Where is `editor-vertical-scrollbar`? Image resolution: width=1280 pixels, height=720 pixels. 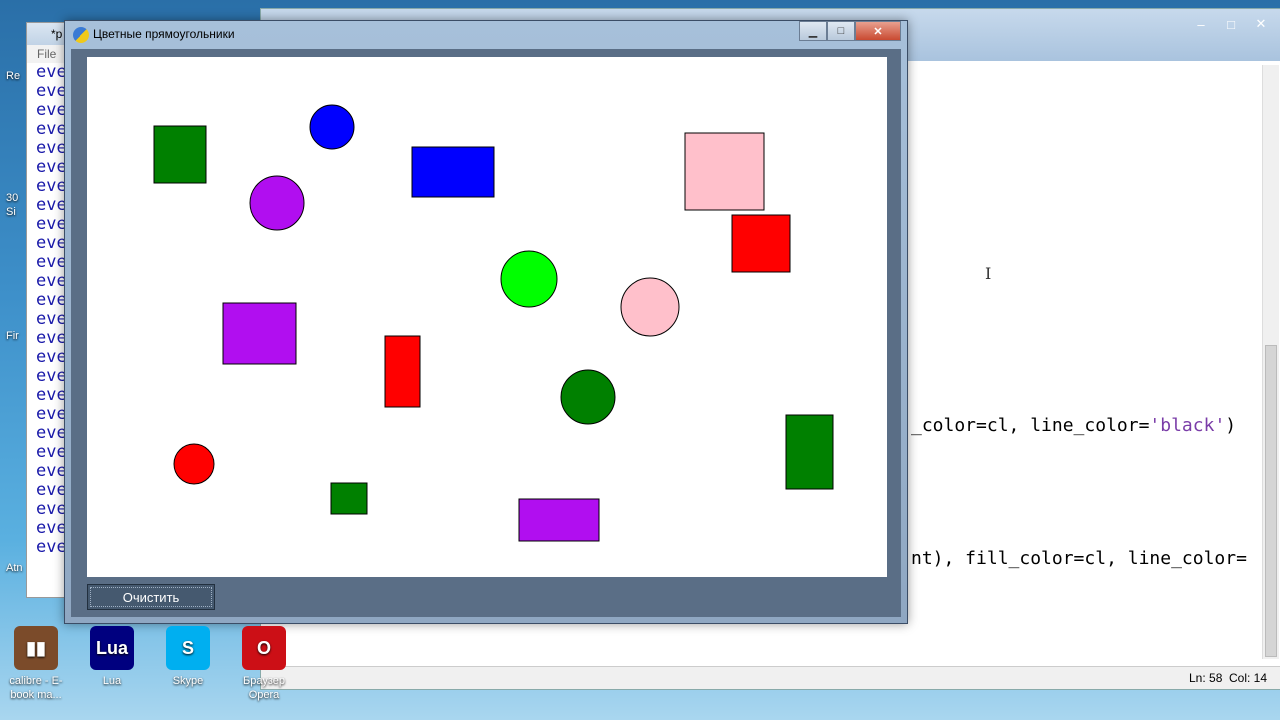 editor-vertical-scrollbar is located at coordinates (1270, 362).